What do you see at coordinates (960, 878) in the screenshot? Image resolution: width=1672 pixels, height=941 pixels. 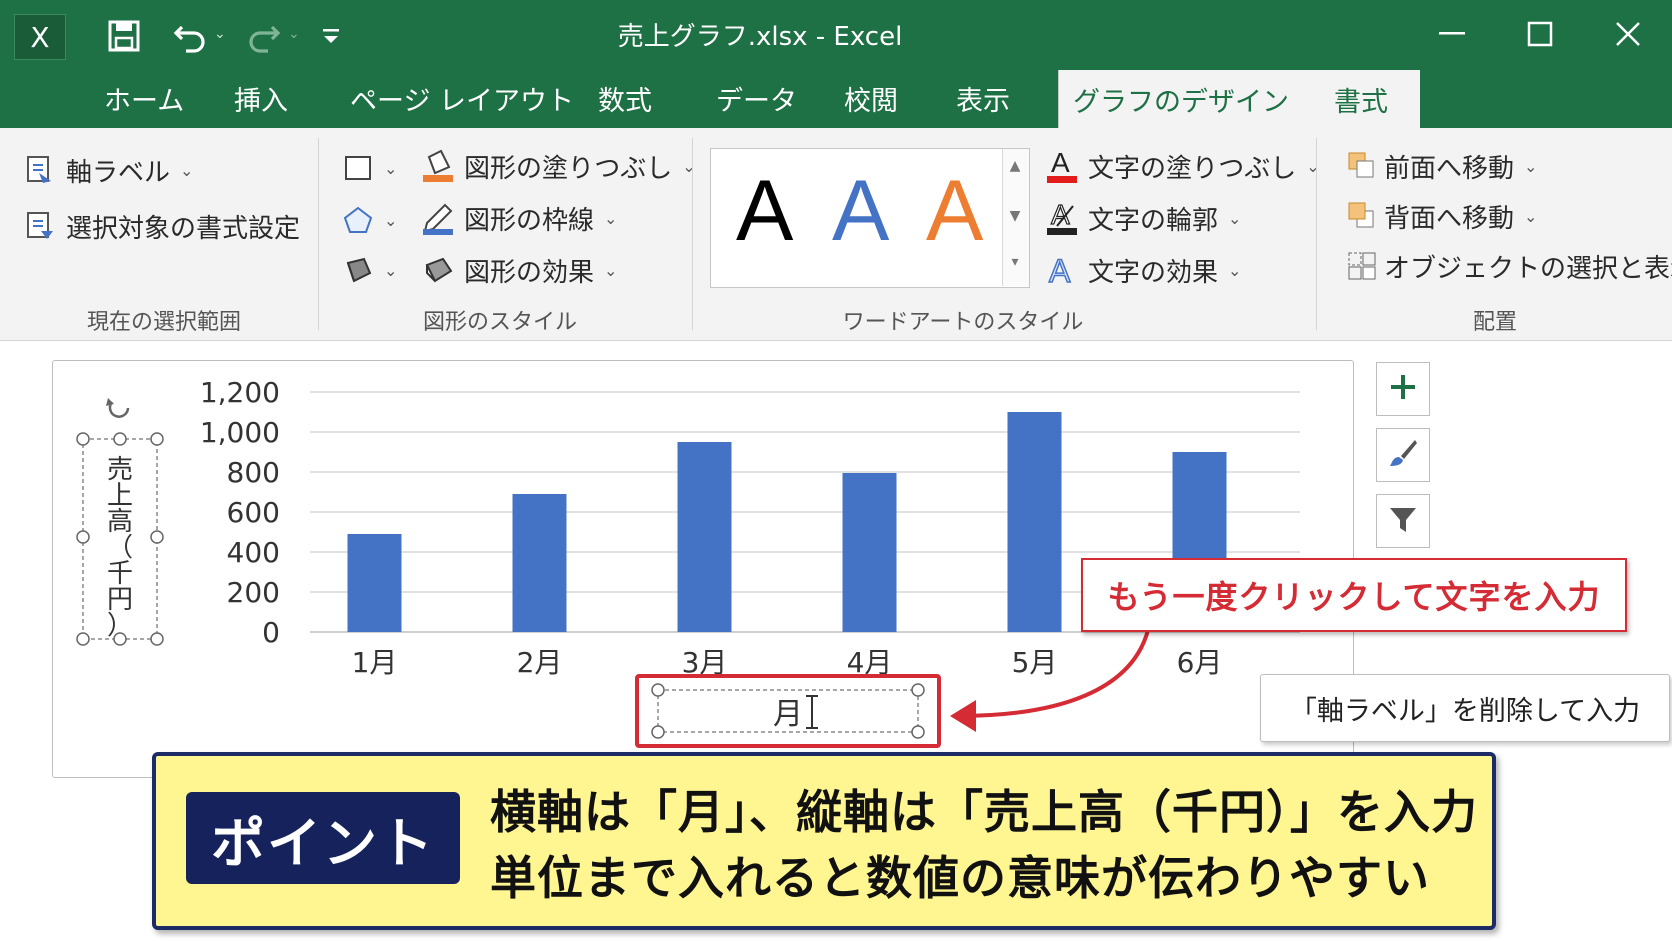 I see `point-line-2: 単位まで入れると数値の意味が伝わりやすい` at bounding box center [960, 878].